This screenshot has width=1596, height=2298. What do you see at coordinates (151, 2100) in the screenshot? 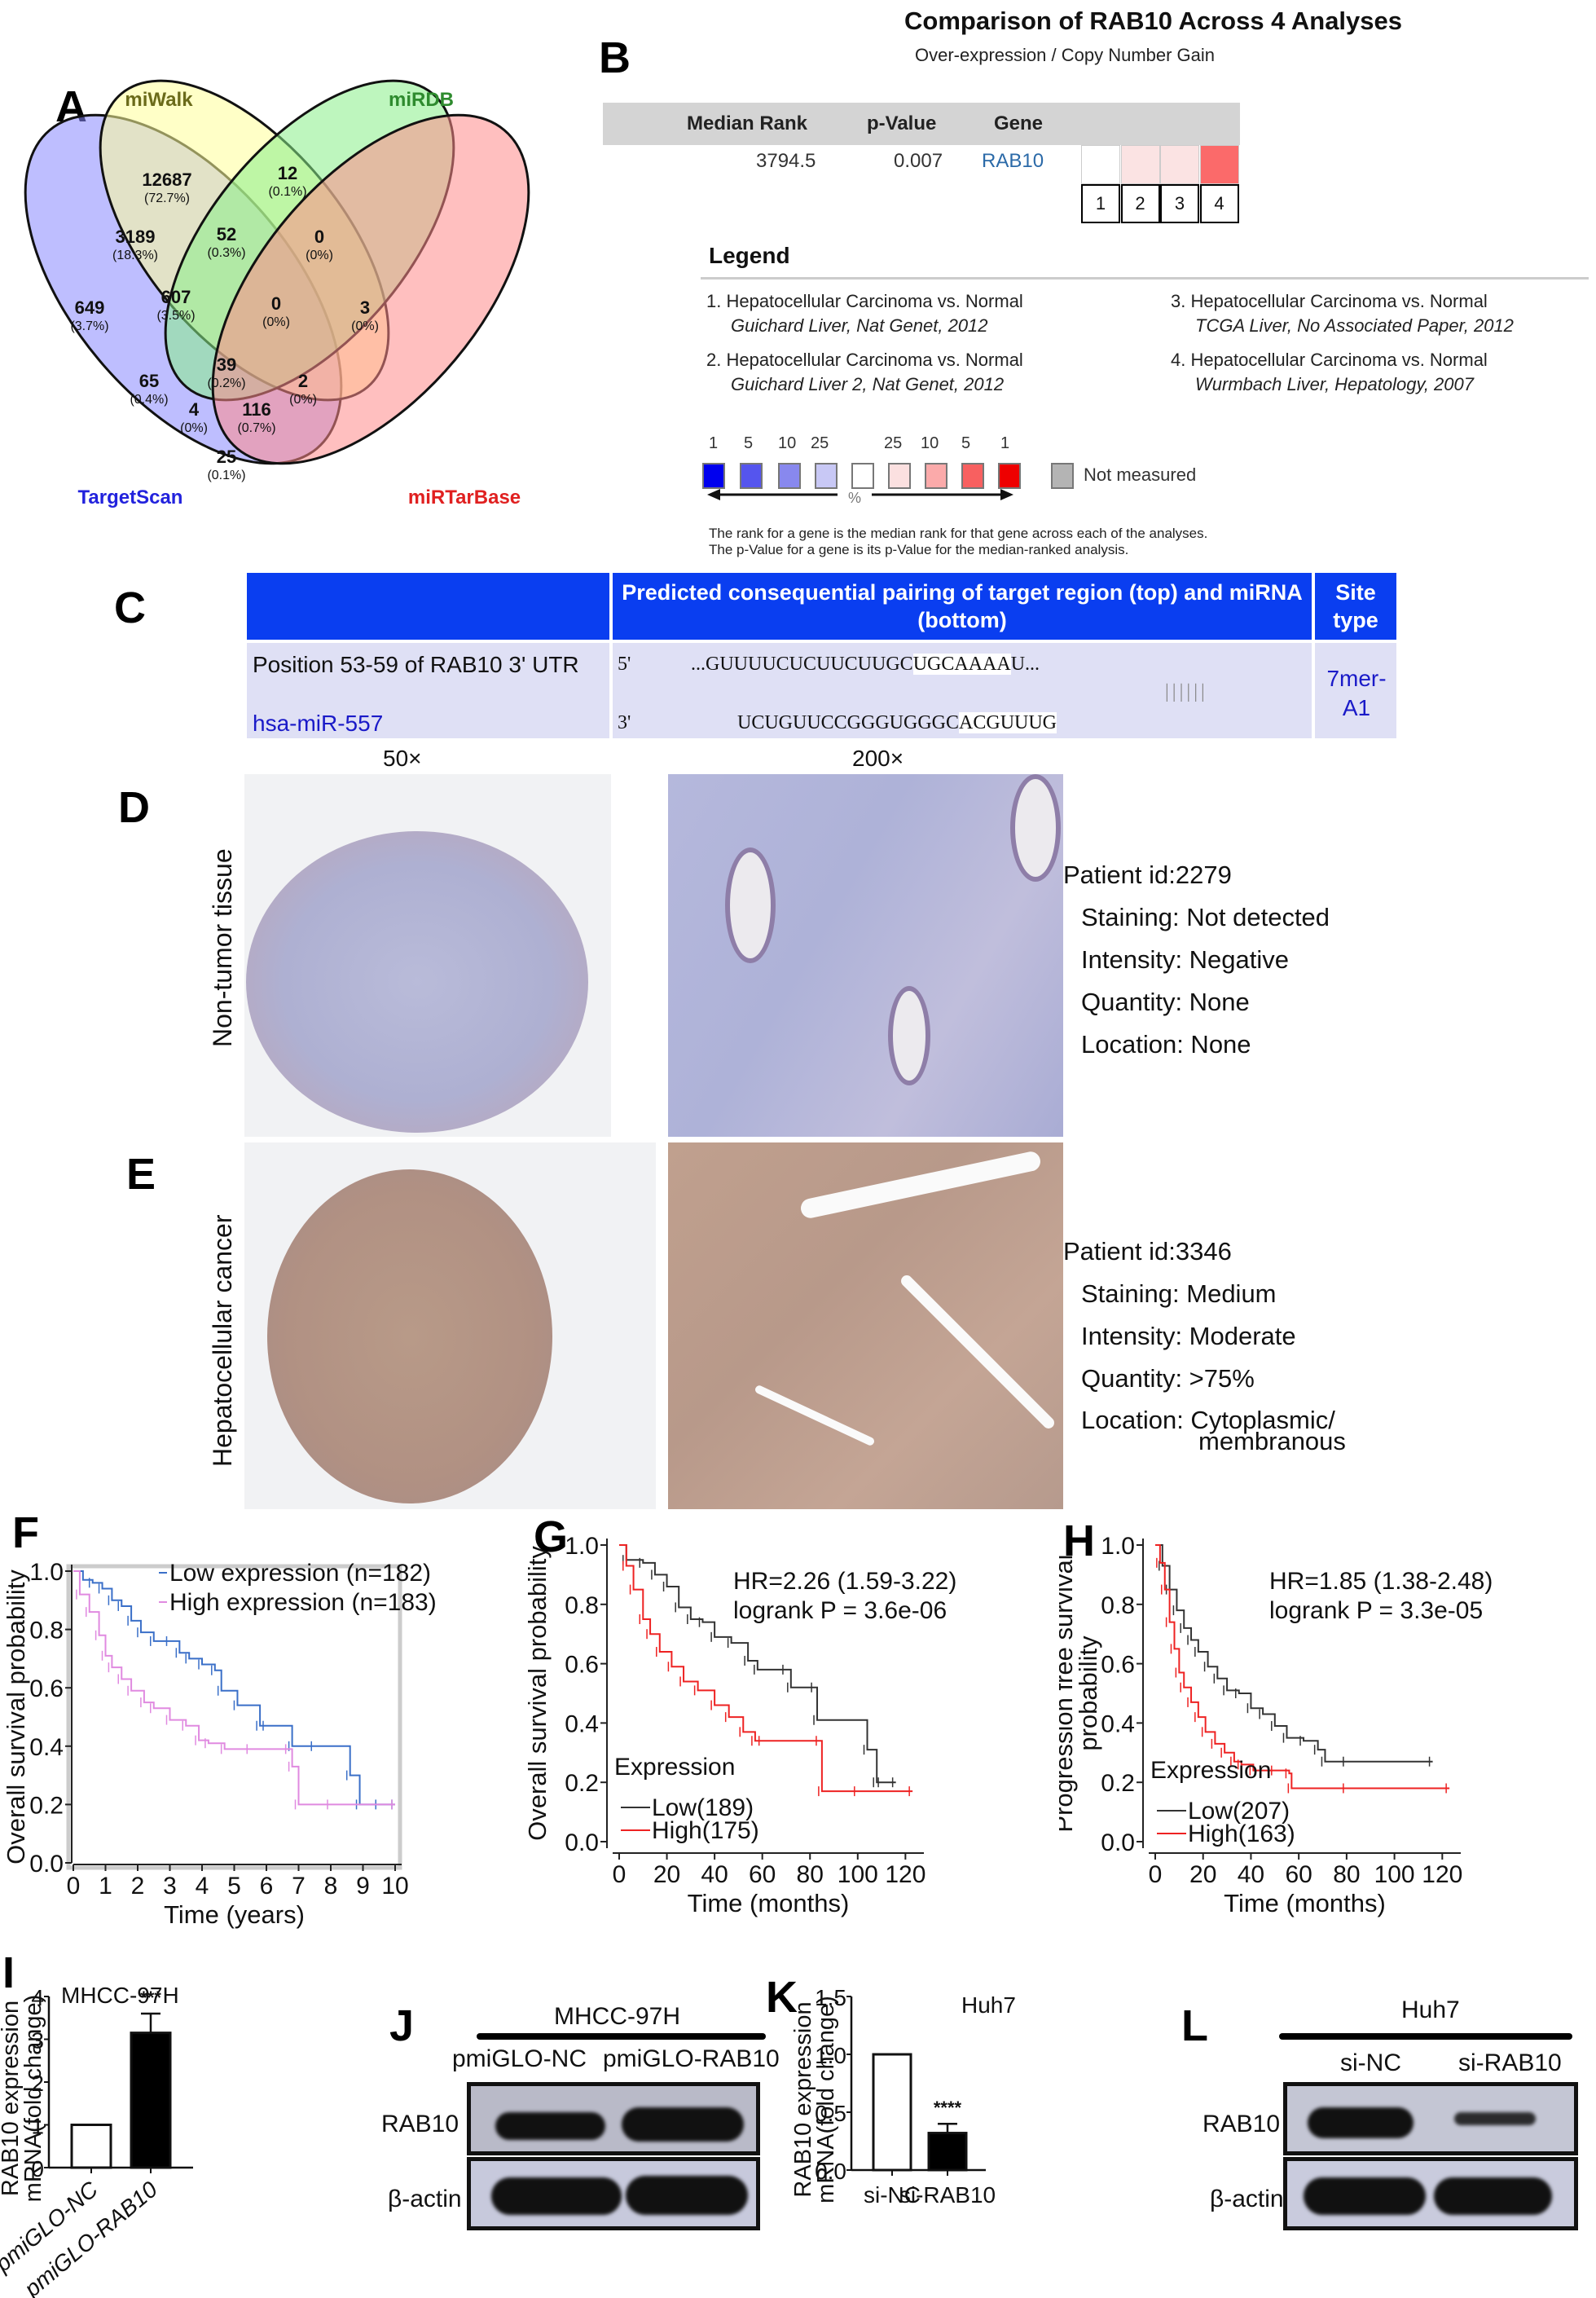
I see `bar-pmiGLO-RAB10` at bounding box center [151, 2100].